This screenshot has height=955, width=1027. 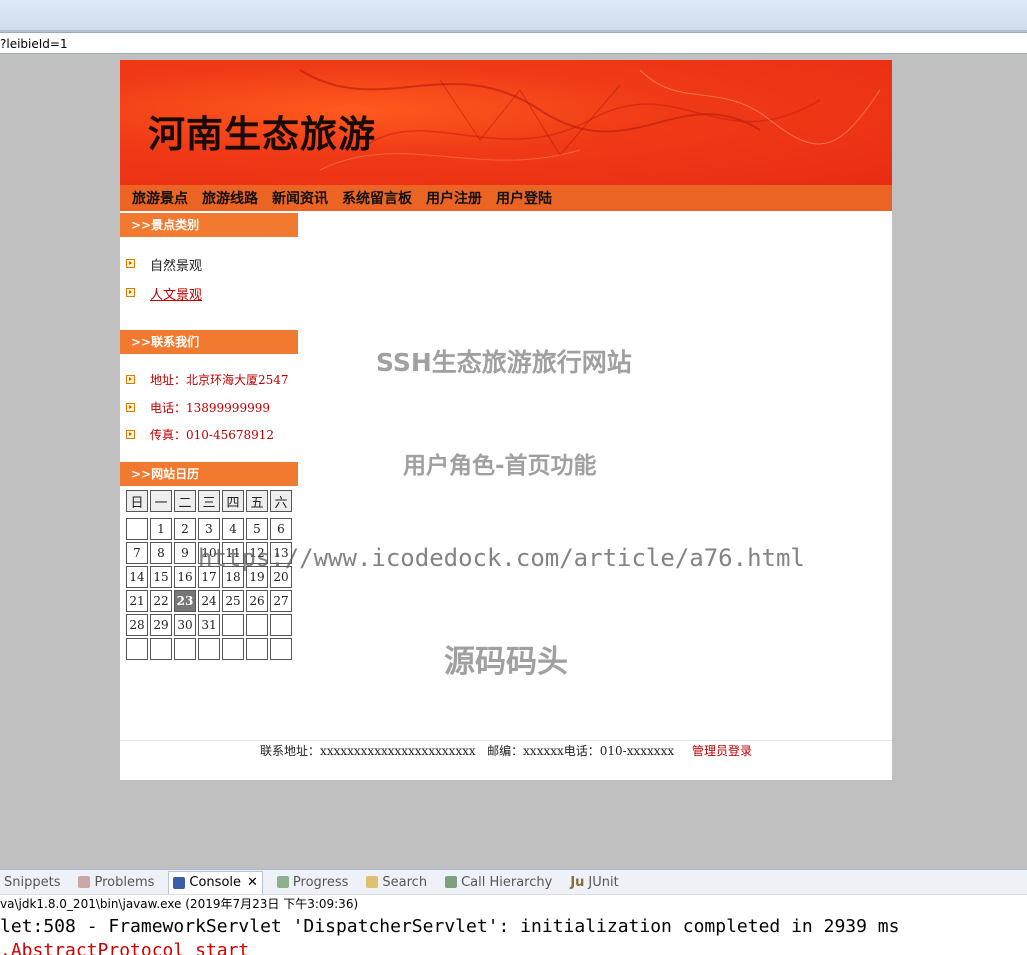 What do you see at coordinates (233, 501) in the screenshot?
I see `calendar-weekday: 四` at bounding box center [233, 501].